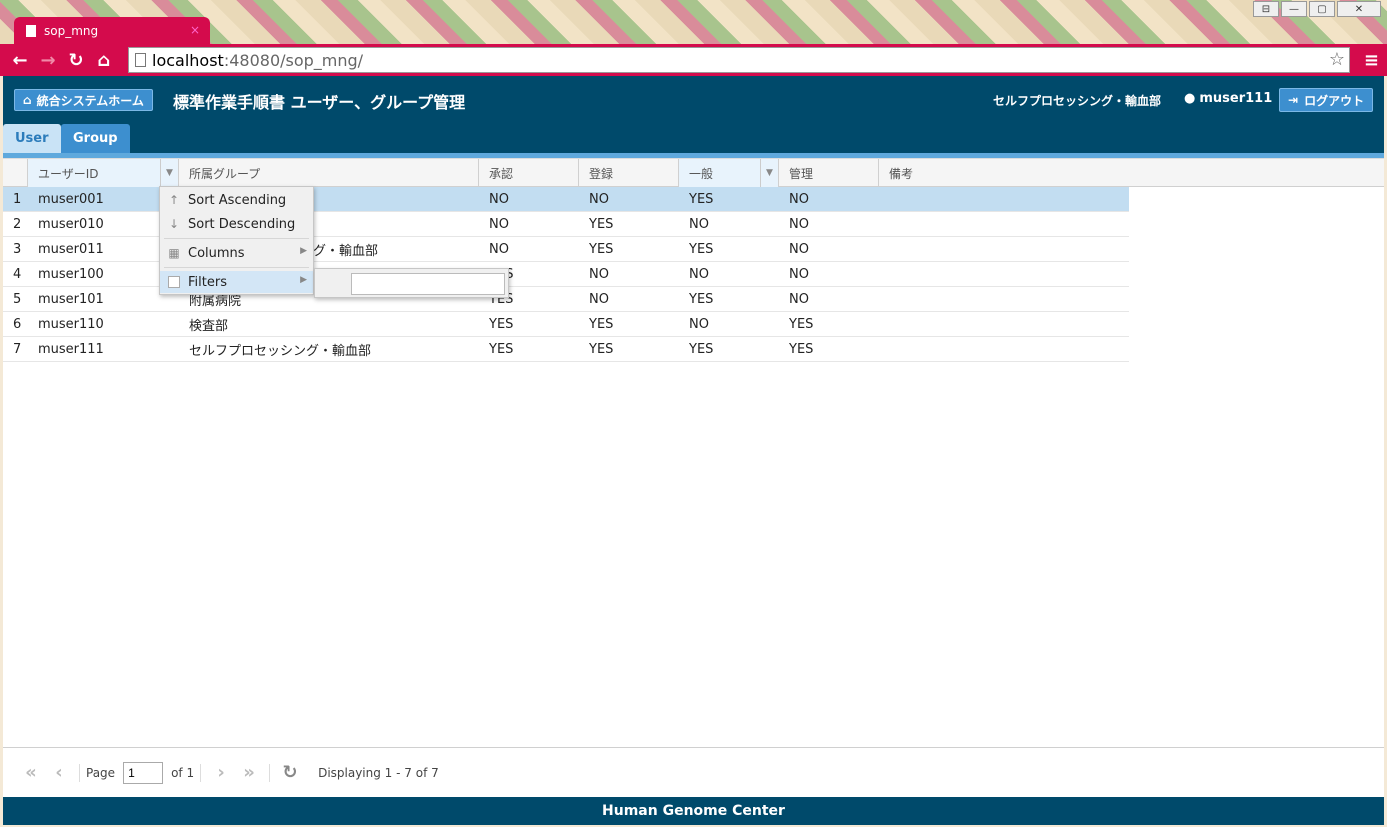 The height and width of the screenshot is (827, 1387). I want to click on back-arrow-icon: ←, so click(20, 60).